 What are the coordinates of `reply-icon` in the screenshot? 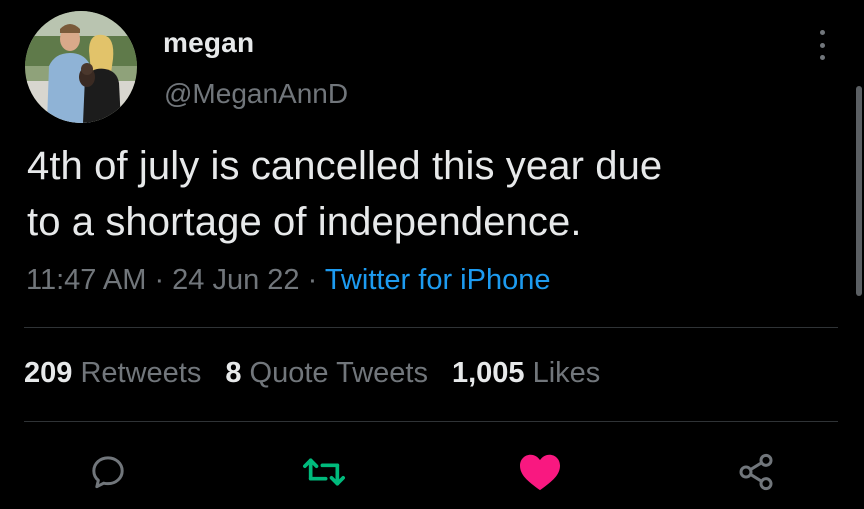 It's located at (108, 472).